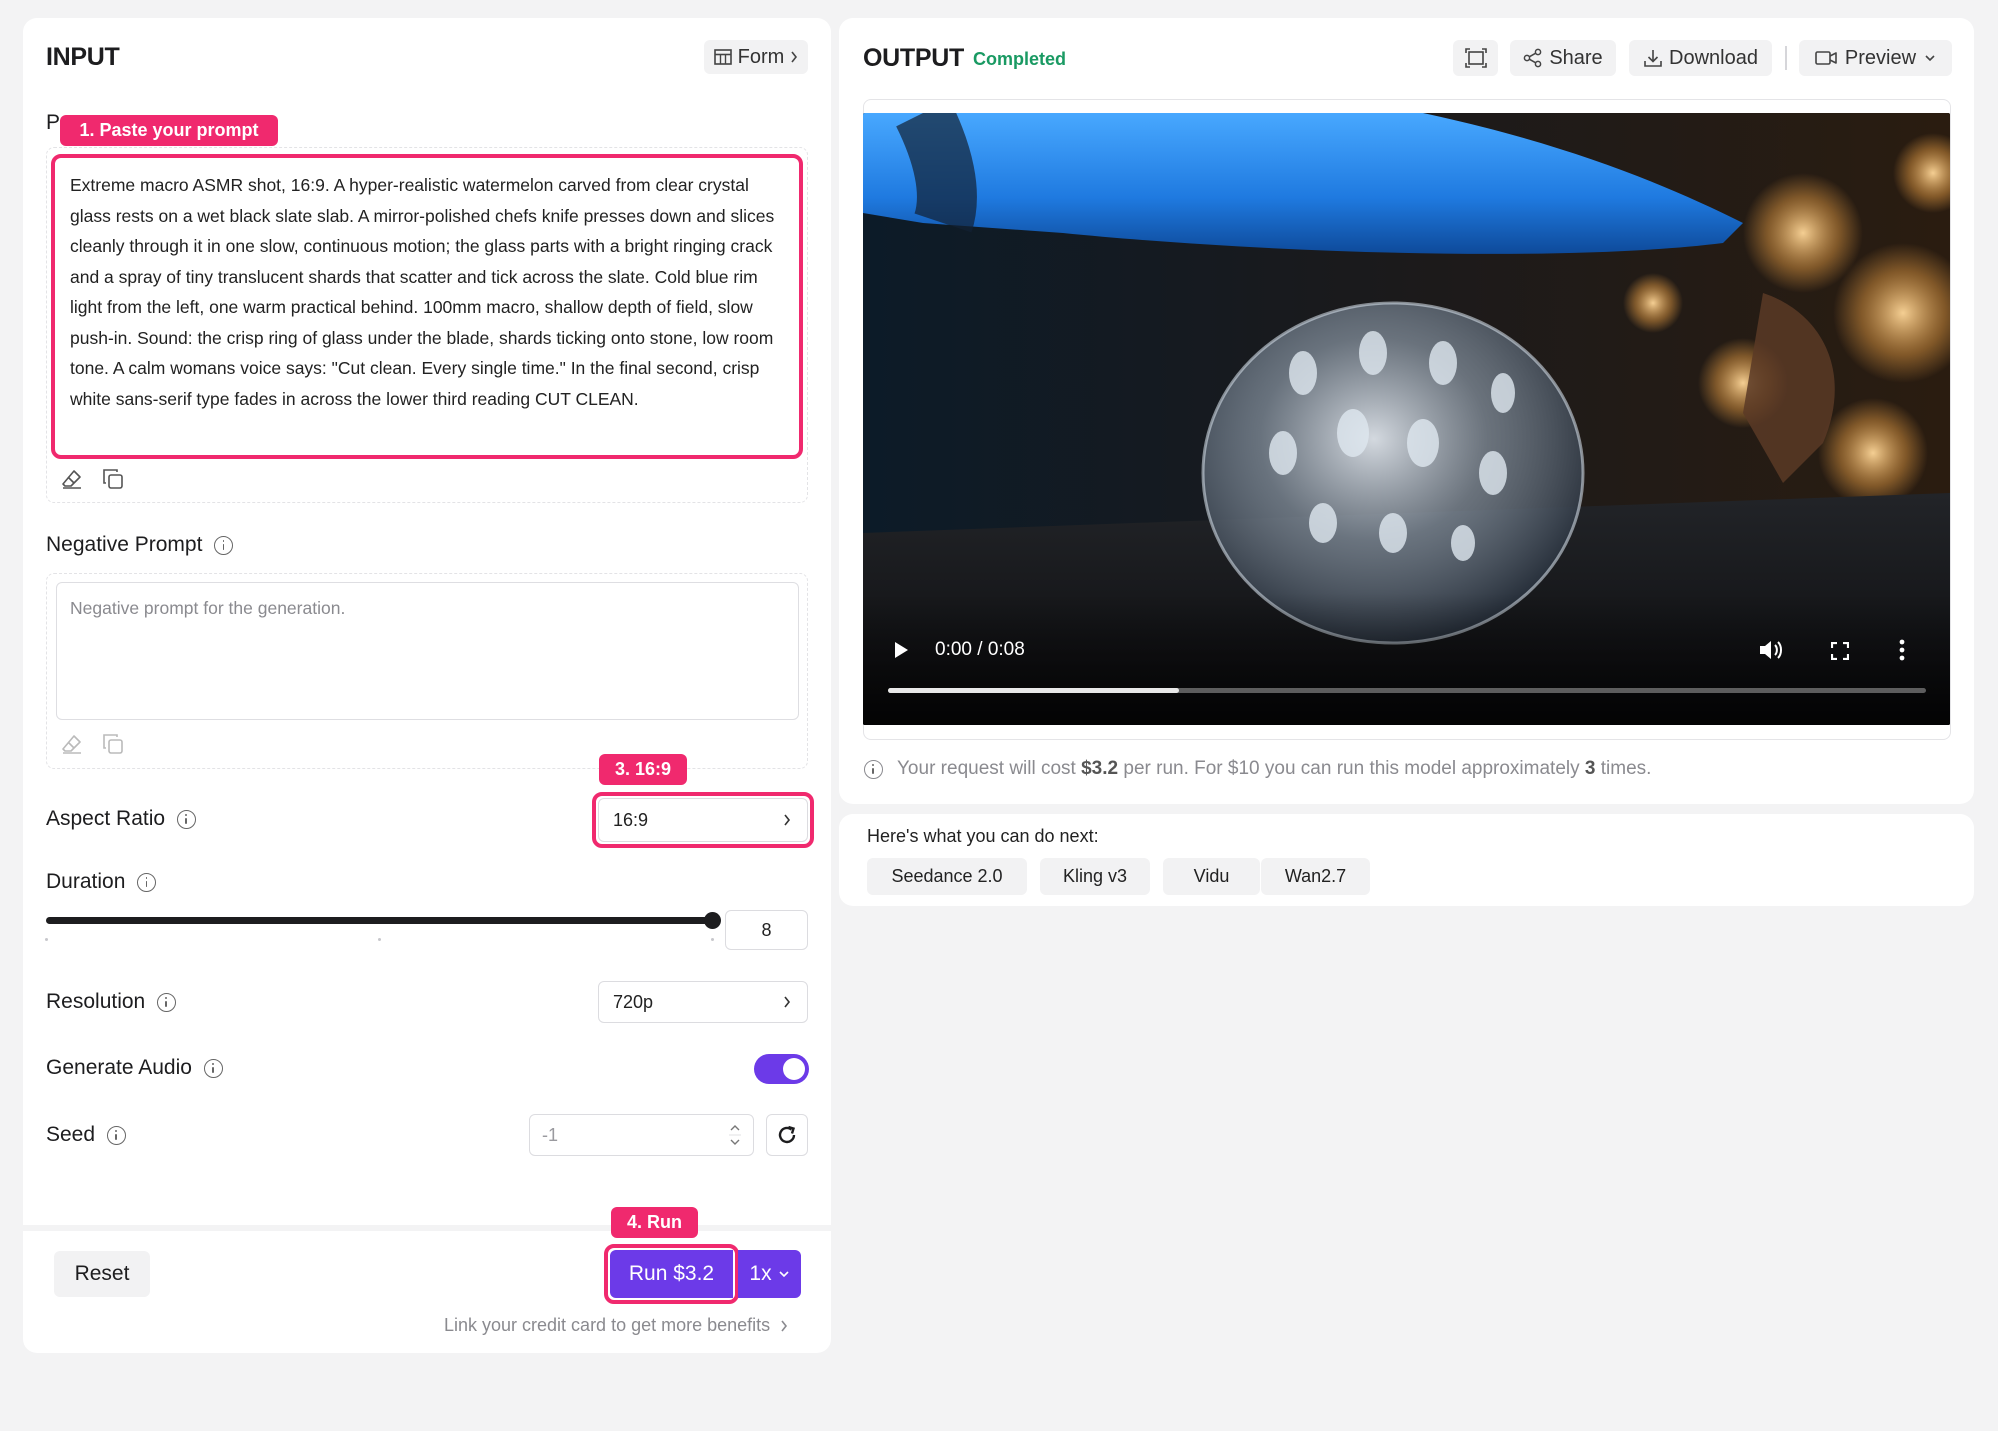  What do you see at coordinates (1902, 650) in the screenshot?
I see `more-options-icon` at bounding box center [1902, 650].